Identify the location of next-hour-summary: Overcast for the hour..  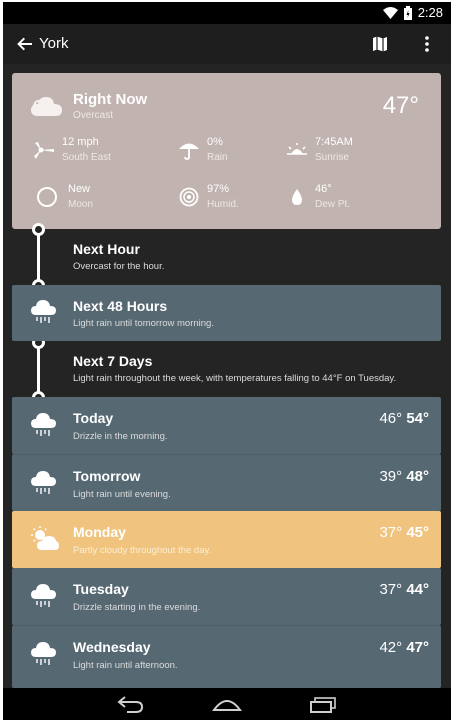
(119, 266).